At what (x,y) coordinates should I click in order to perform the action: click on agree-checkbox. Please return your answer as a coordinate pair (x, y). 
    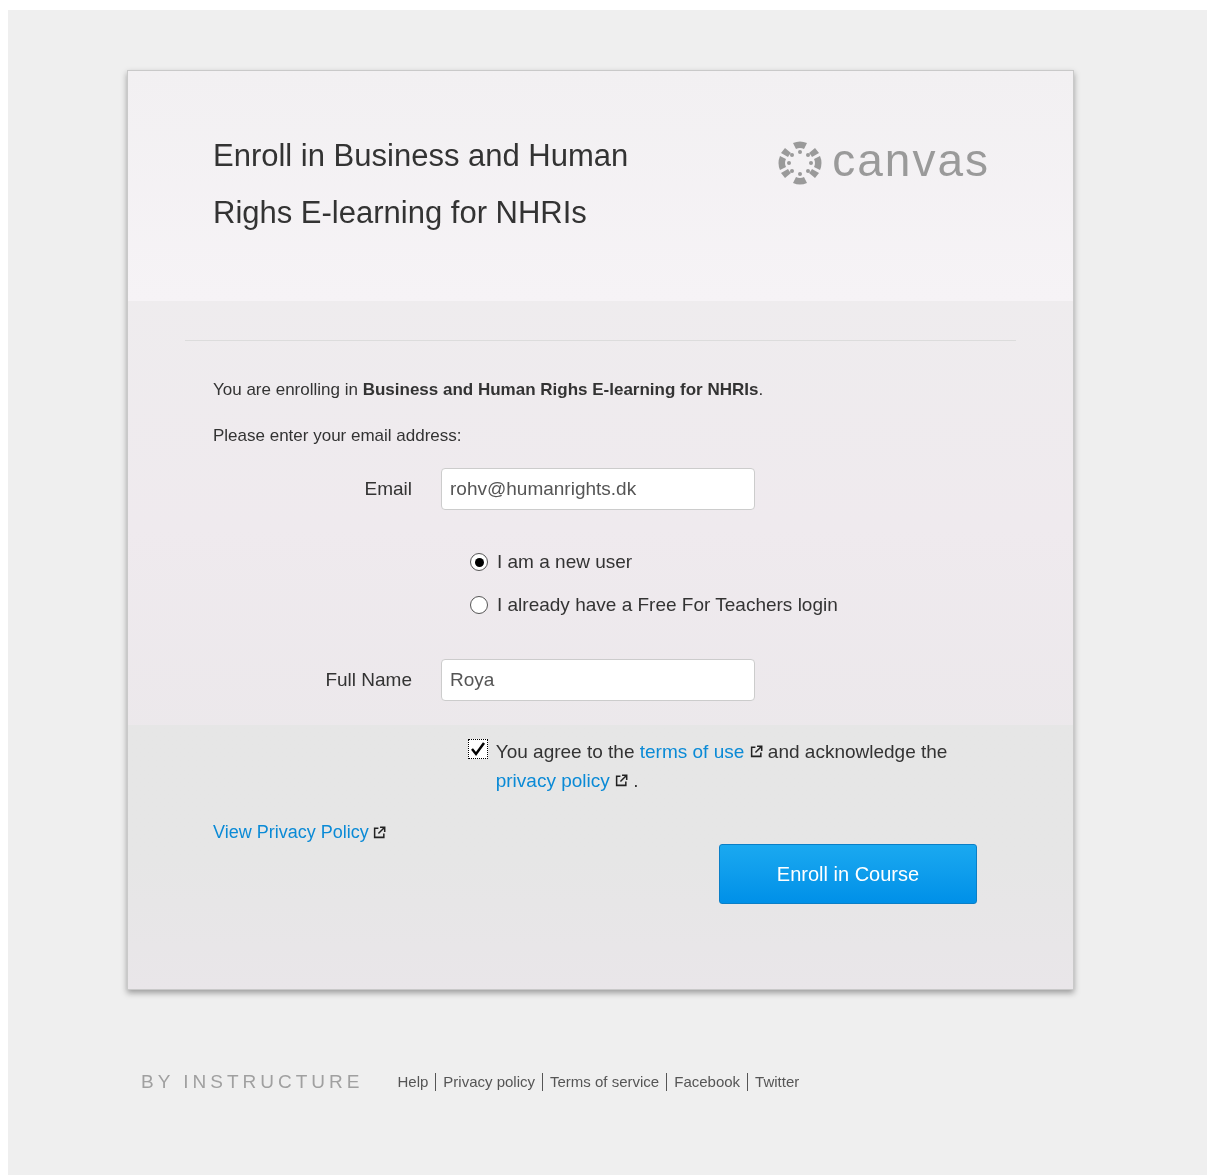
    Looking at the image, I should click on (478, 749).